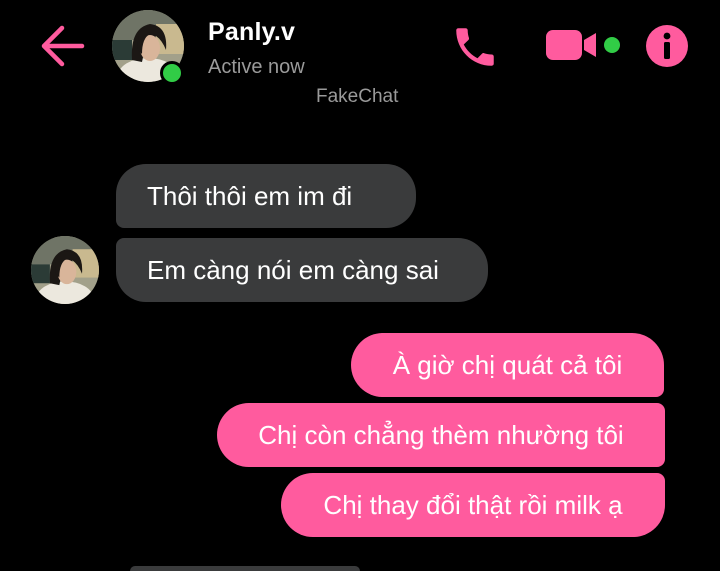 Image resolution: width=720 pixels, height=571 pixels. What do you see at coordinates (572, 45) in the screenshot?
I see `video-camera-icon` at bounding box center [572, 45].